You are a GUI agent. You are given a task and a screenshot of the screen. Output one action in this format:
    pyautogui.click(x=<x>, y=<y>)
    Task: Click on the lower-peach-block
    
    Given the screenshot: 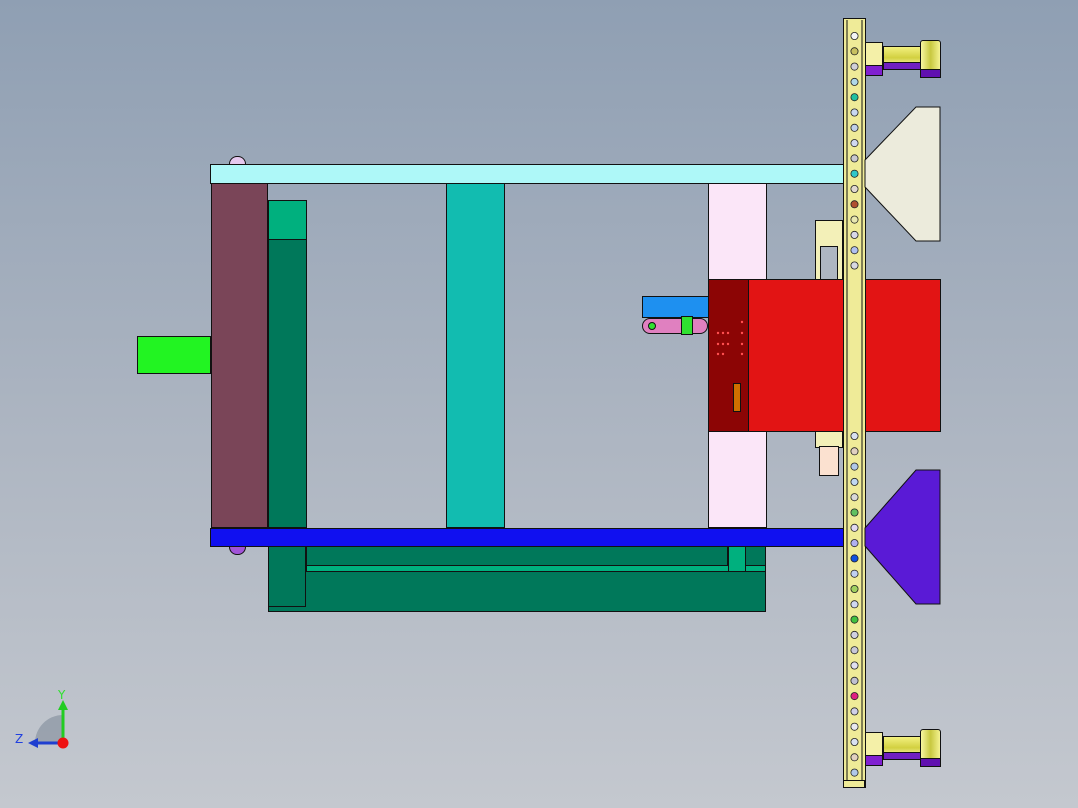 What is the action you would take?
    pyautogui.click(x=829, y=461)
    